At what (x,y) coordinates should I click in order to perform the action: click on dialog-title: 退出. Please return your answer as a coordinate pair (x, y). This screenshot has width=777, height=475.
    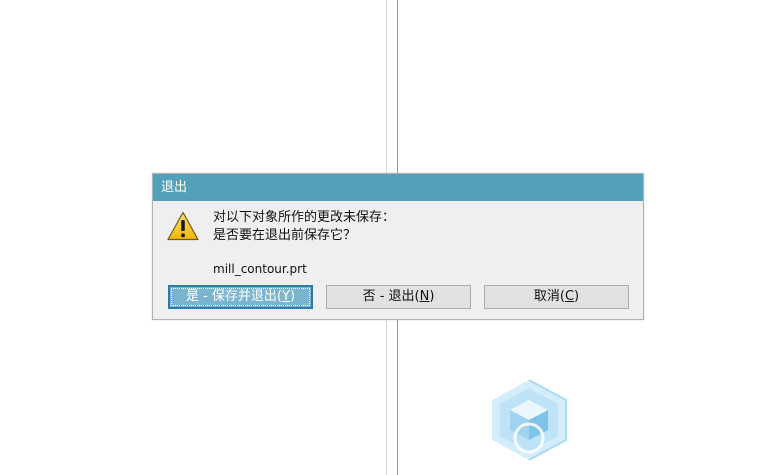
    Looking at the image, I should click on (174, 187).